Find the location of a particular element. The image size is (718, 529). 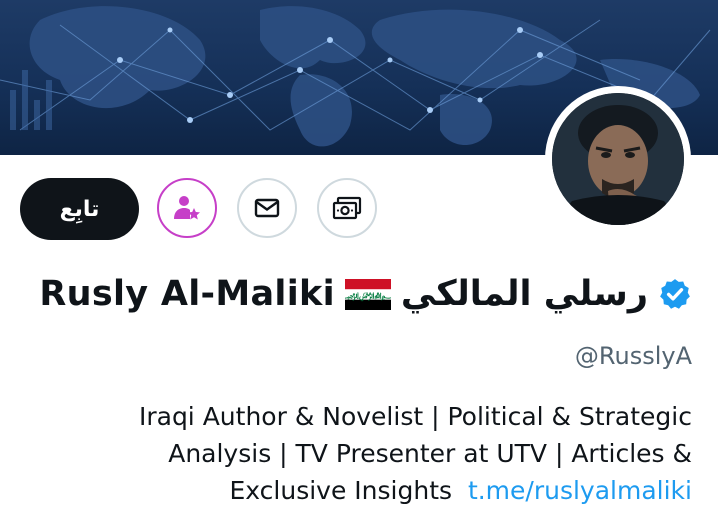

bio-line: Exclusive Insights t.me/ruslyalmaliki is located at coordinates (372, 490).